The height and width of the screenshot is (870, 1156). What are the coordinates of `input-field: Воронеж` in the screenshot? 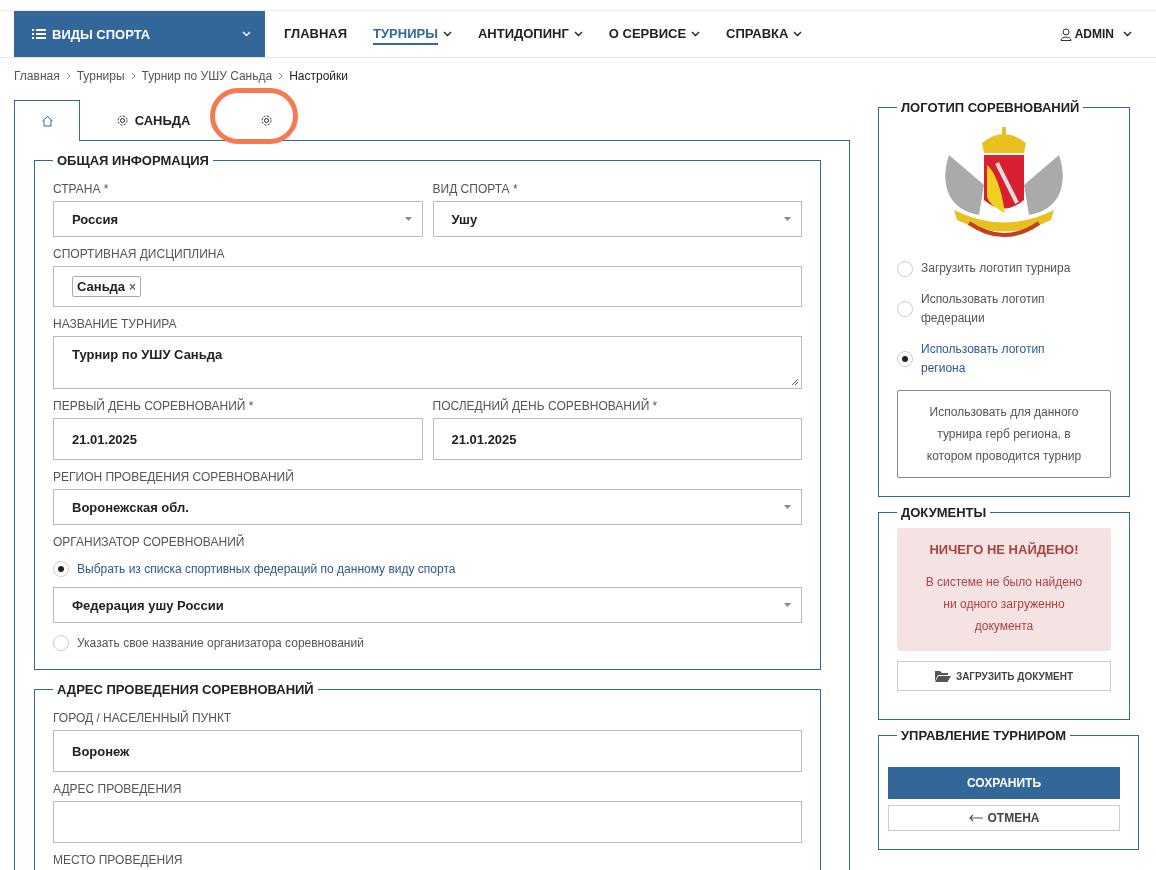 It's located at (427, 751).